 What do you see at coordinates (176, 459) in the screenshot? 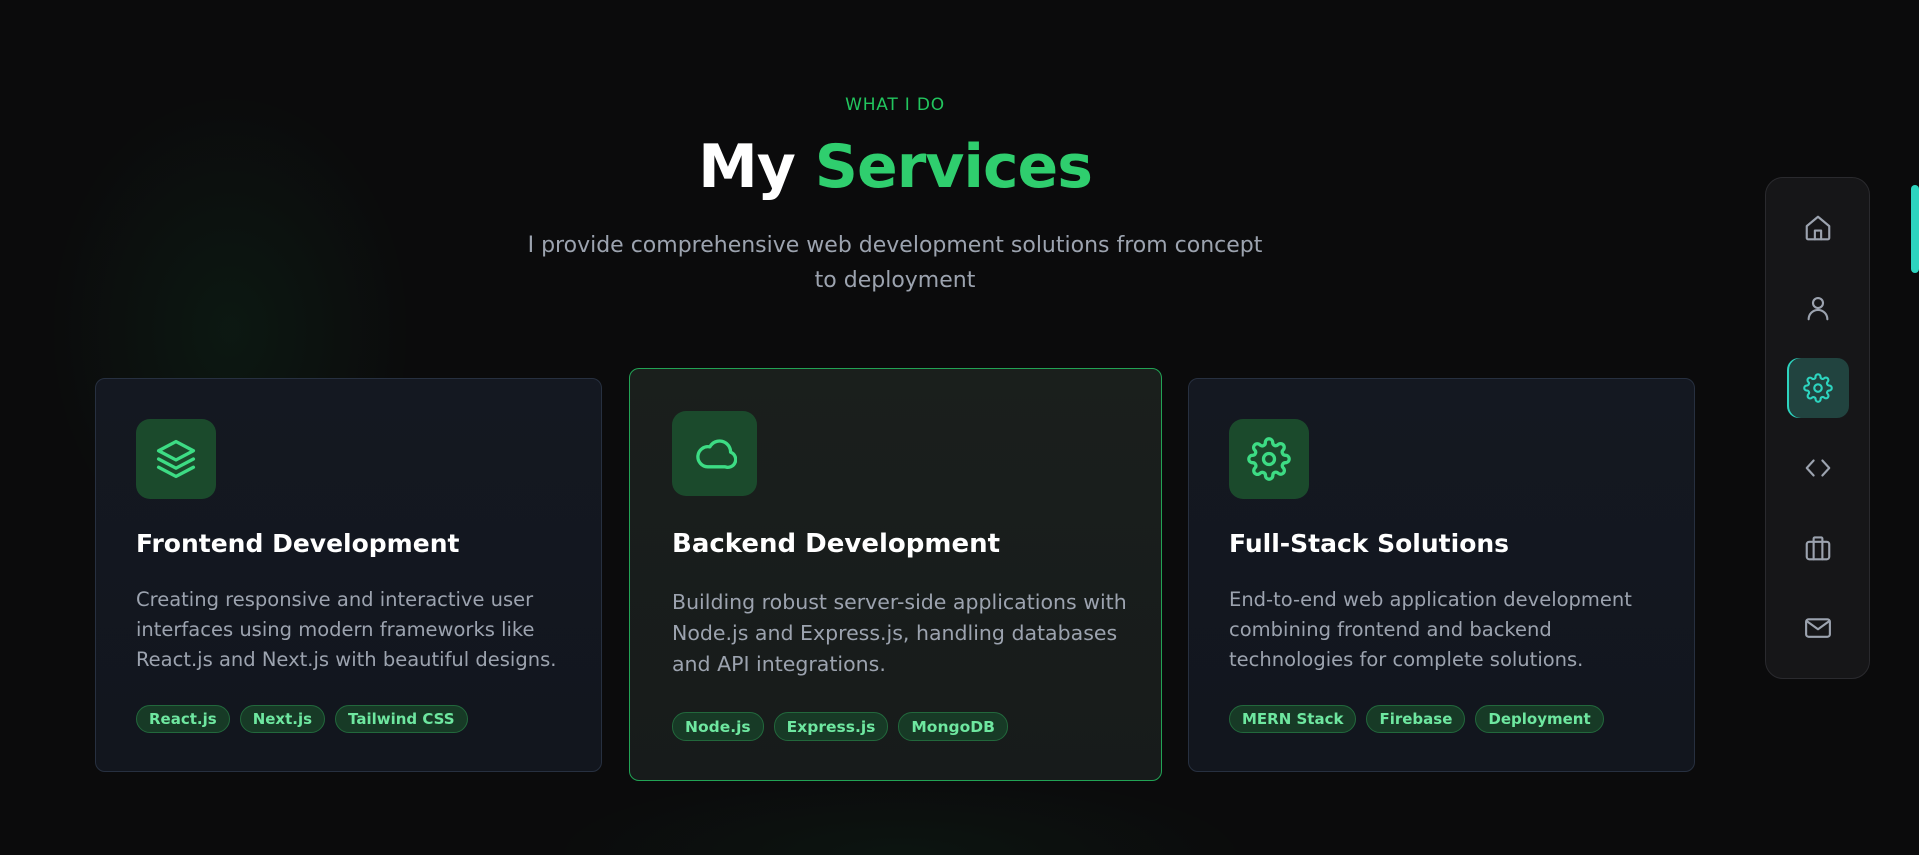
I see `layers-icon` at bounding box center [176, 459].